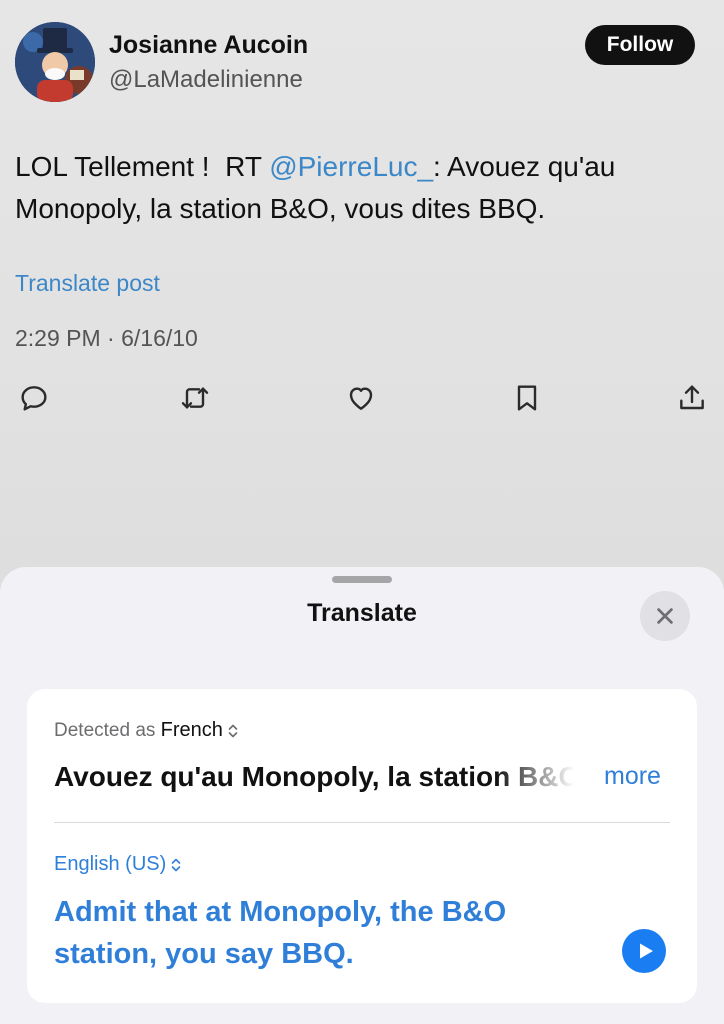 Image resolution: width=724 pixels, height=1024 pixels. What do you see at coordinates (527, 398) in the screenshot?
I see `bookmark-icon` at bounding box center [527, 398].